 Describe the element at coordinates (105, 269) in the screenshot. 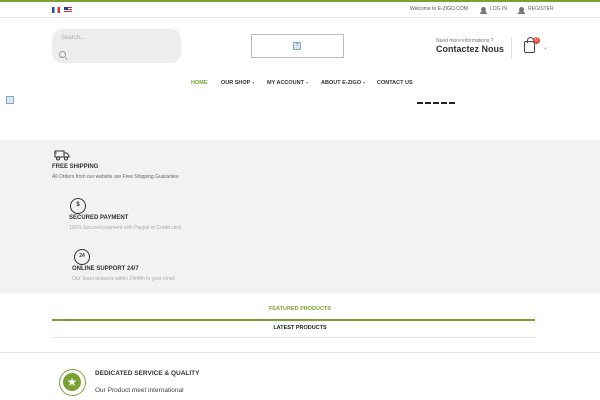

I see `feature-title: ONLINE SUPPORT 24/7` at that location.